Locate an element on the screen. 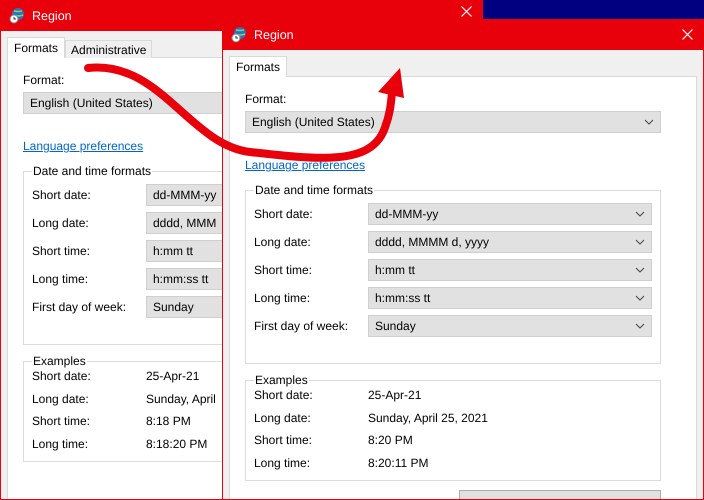 This screenshot has height=500, width=704. dropdown: h:mm tt is located at coordinates (510, 270).